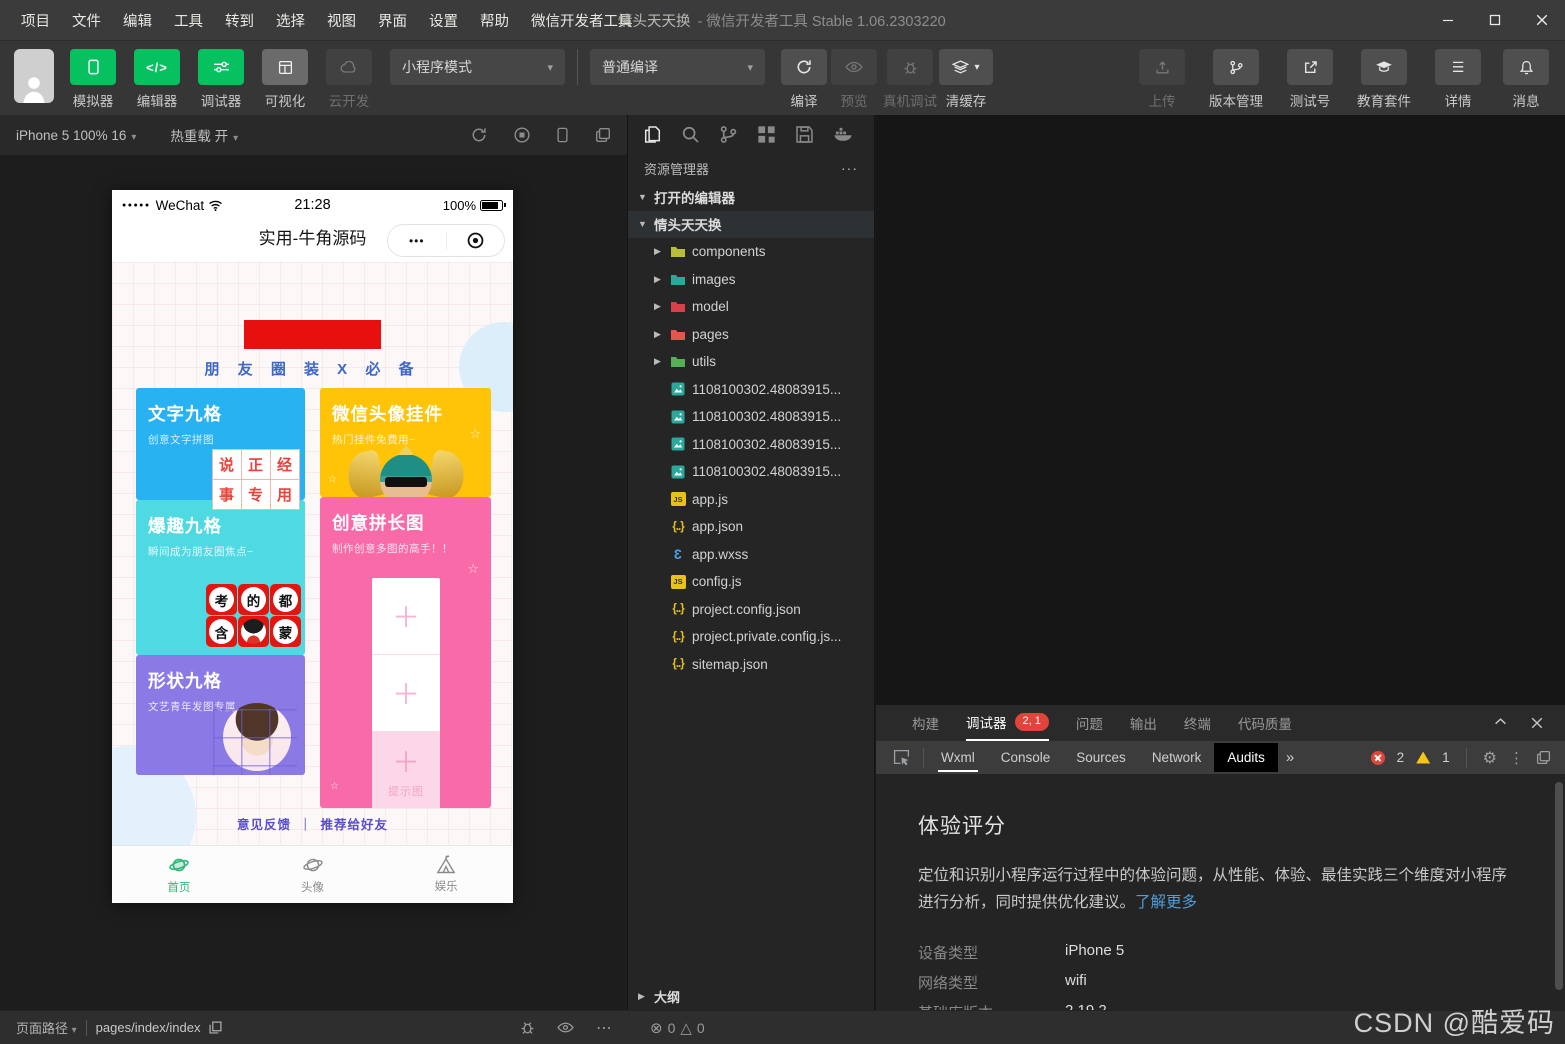 The width and height of the screenshot is (1565, 1044). I want to click on menu-edit: 编辑, so click(137, 20).